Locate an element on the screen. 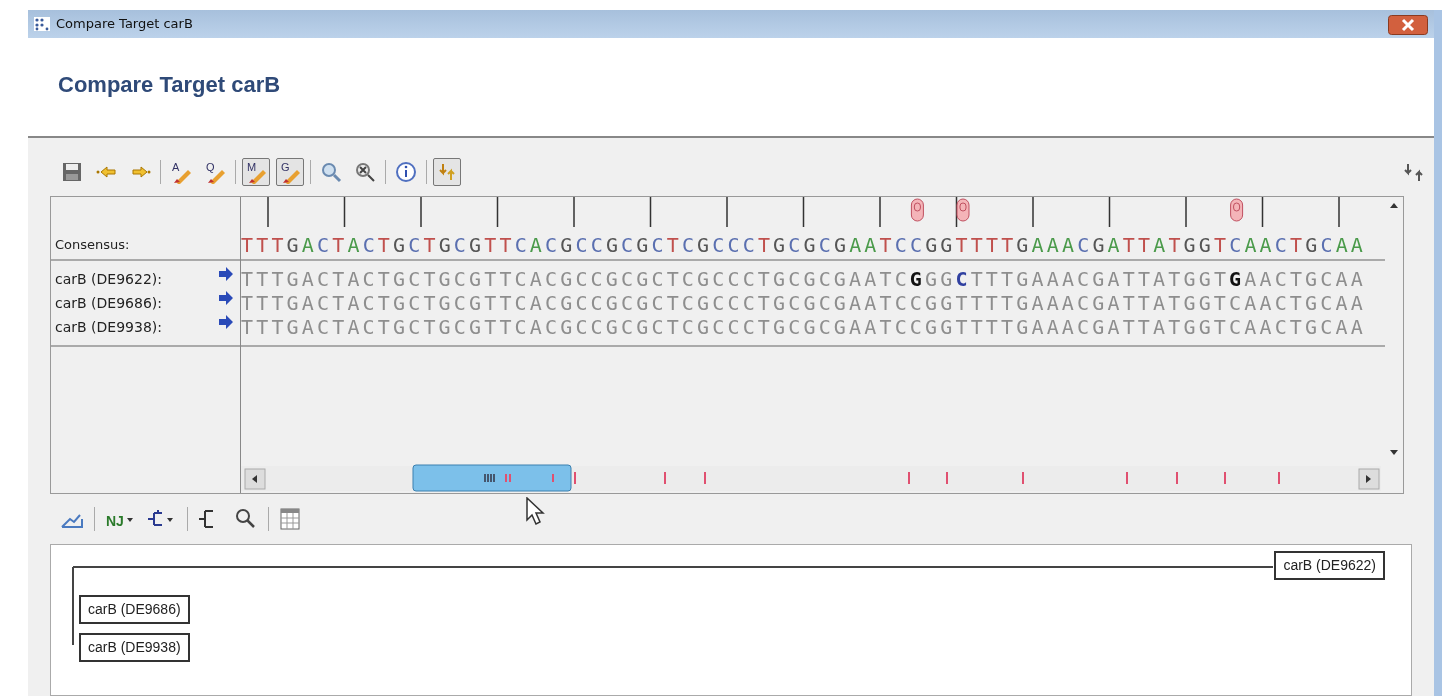 The image size is (1454, 696). scroll-right-button is located at coordinates (1369, 479).